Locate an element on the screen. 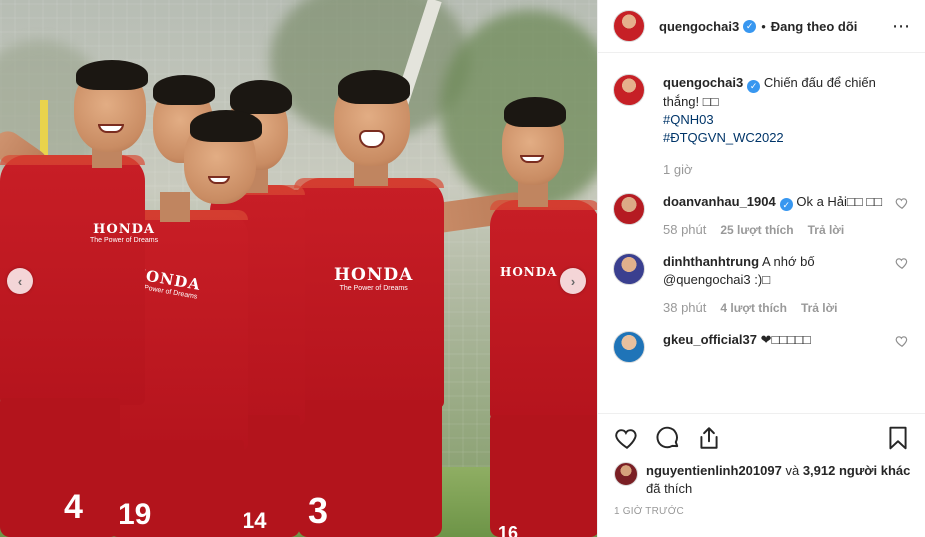 This screenshot has height=537, width=925. previous-photo-button: ‹ is located at coordinates (20, 281).